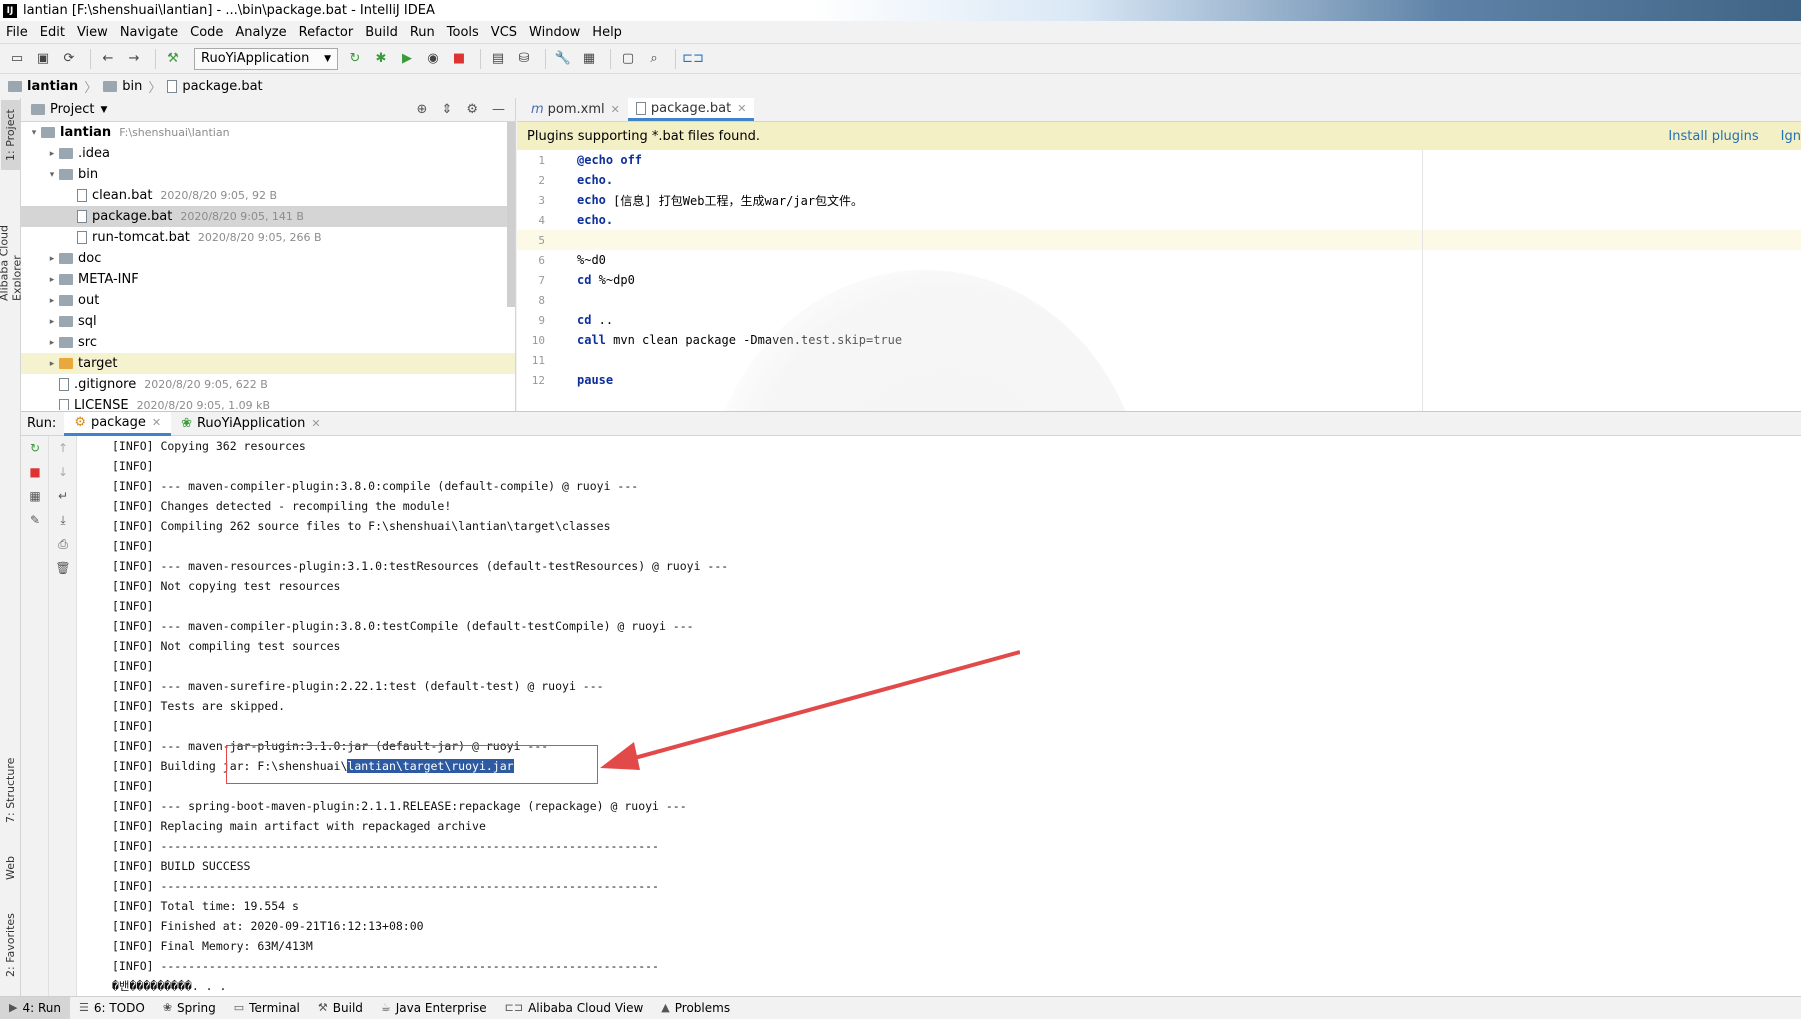 The width and height of the screenshot is (1801, 1019). Describe the element at coordinates (575, 109) in the screenshot. I see `tab-pom-xml: m pom.xml ✕` at that location.